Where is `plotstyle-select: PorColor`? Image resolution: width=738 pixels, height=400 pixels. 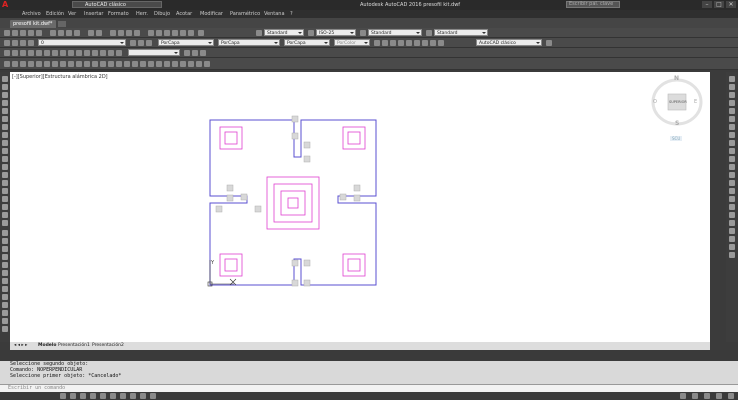
plotstyle-select: PorColor is located at coordinates (352, 42).